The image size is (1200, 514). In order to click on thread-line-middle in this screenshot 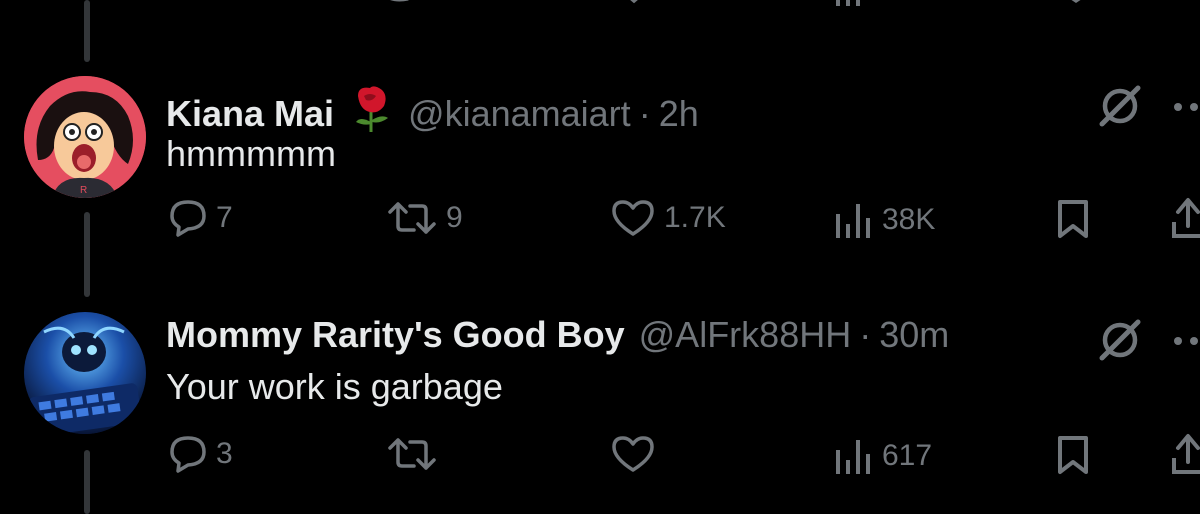, I will do `click(87, 254)`.